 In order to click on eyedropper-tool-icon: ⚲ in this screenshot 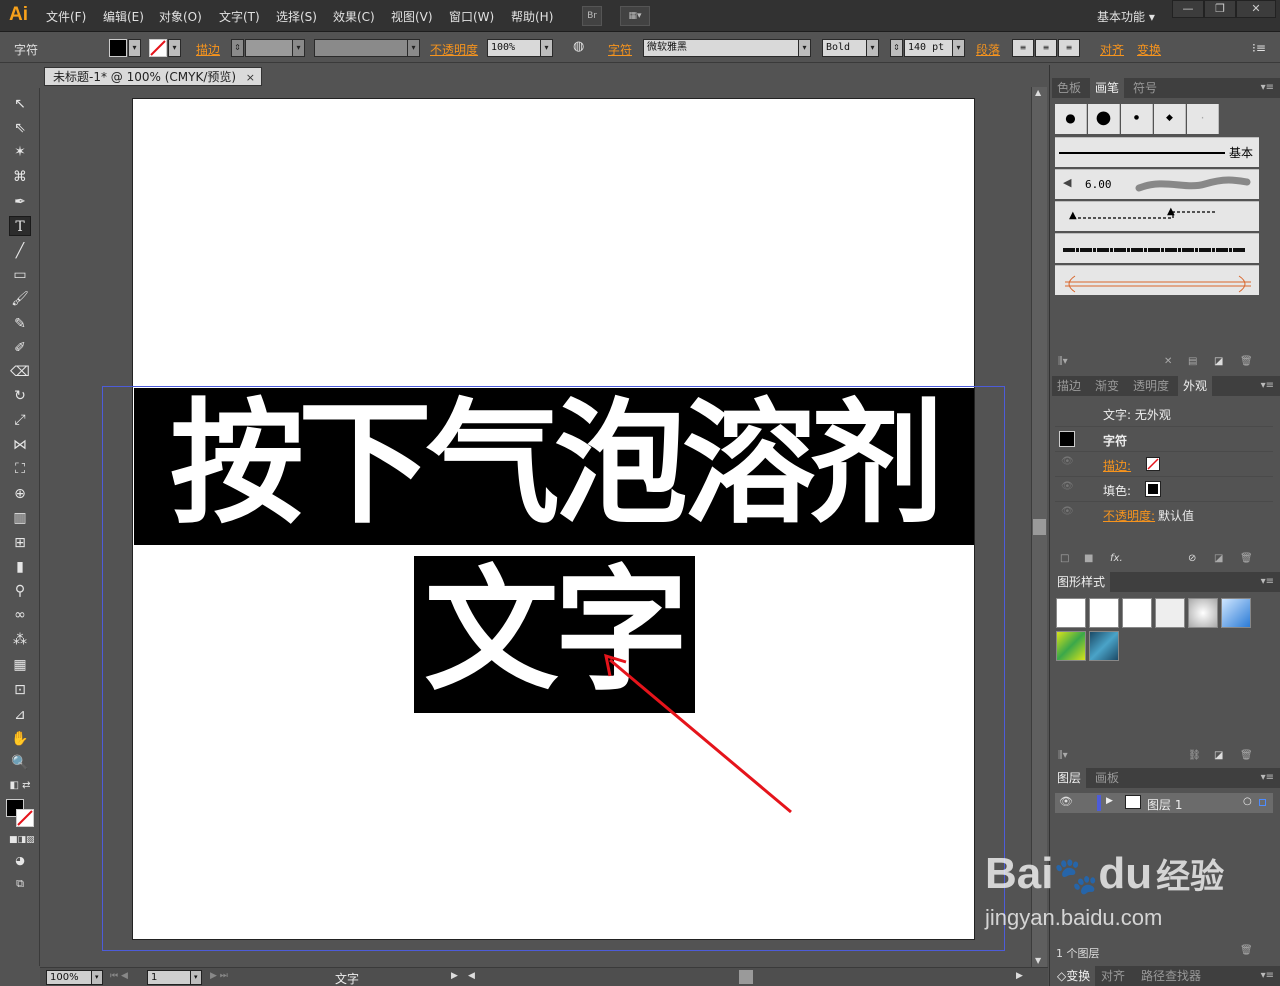, I will do `click(20, 591)`.